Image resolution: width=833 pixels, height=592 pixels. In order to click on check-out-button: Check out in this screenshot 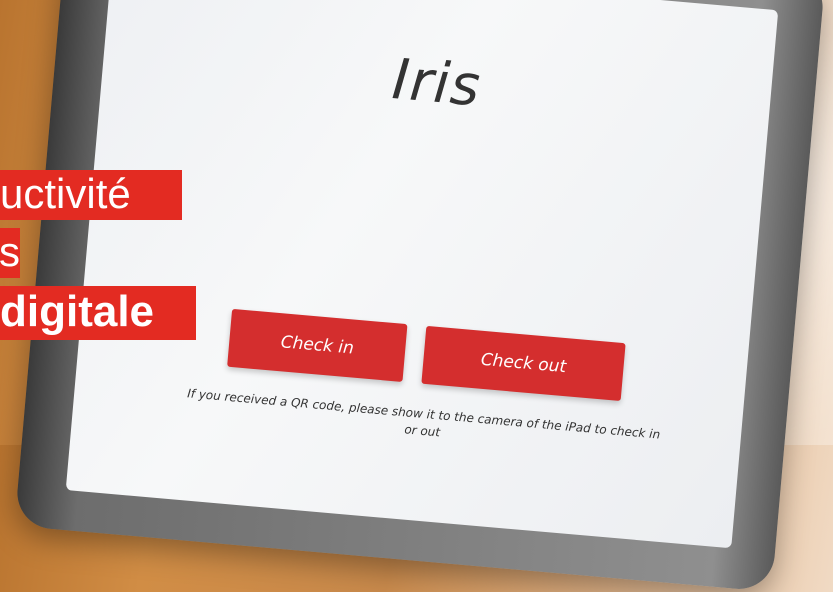, I will do `click(523, 363)`.